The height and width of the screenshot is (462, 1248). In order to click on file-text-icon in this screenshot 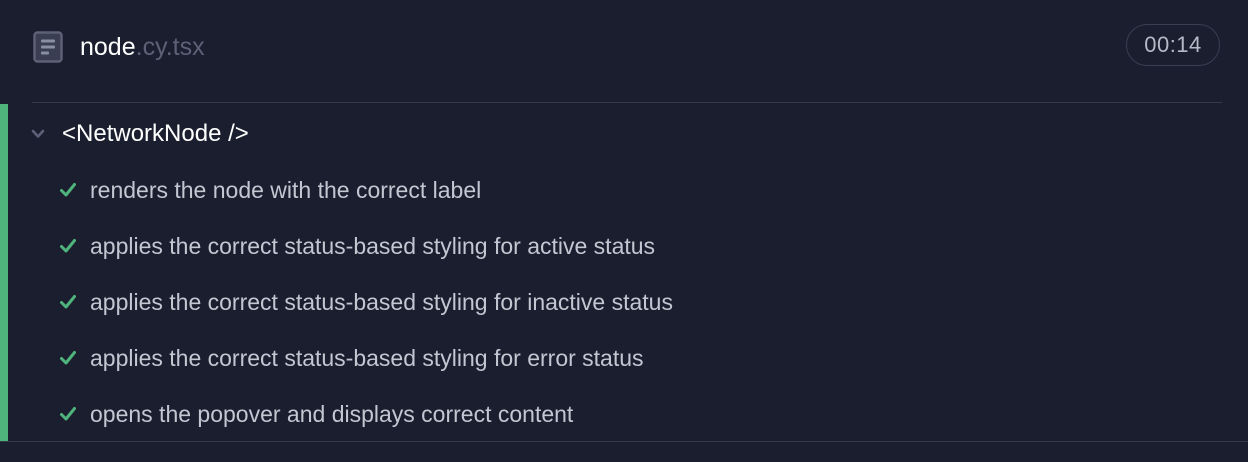, I will do `click(48, 47)`.